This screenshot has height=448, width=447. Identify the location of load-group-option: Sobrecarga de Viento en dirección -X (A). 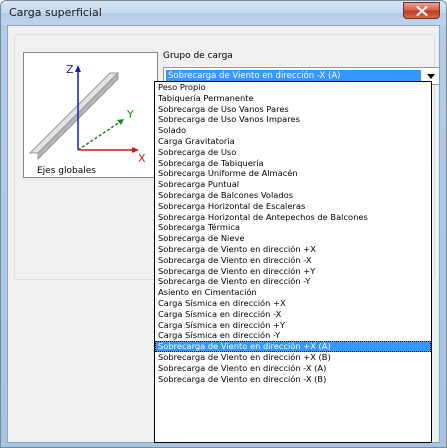
(293, 368).